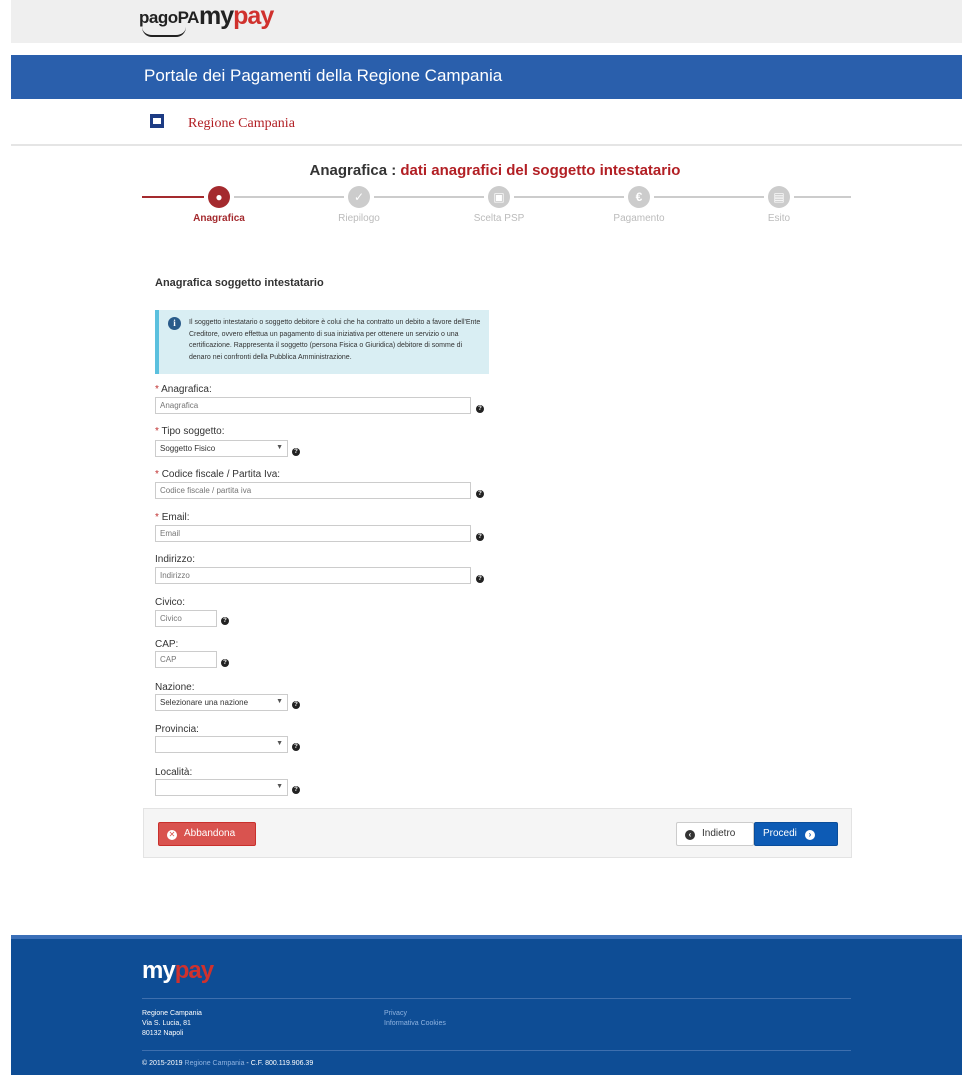 This screenshot has width=962, height=1075. What do you see at coordinates (415, 1024) in the screenshot?
I see `cookies-link: Informativa Cookies` at bounding box center [415, 1024].